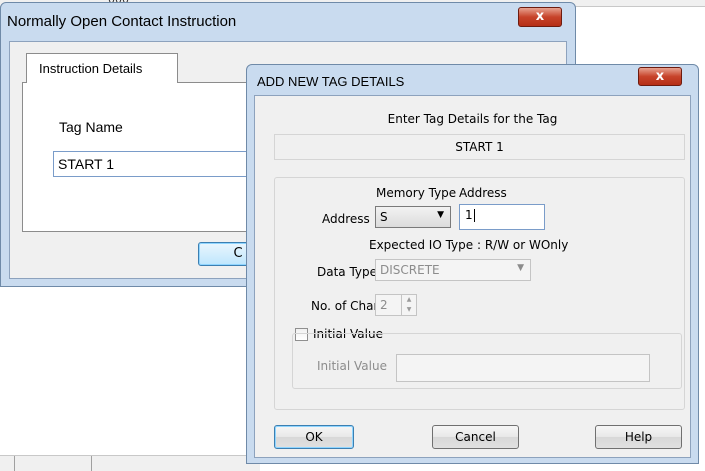  I want to click on tag-name-label: Tag Name, so click(91, 127).